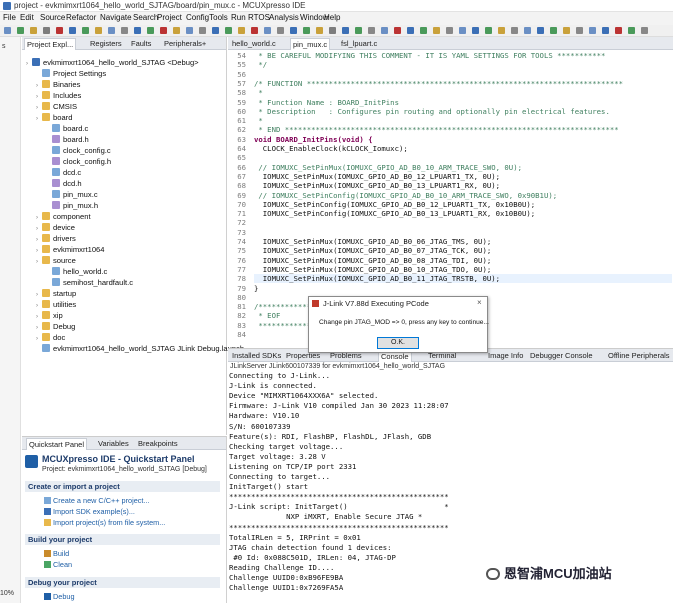  What do you see at coordinates (71, 73) in the screenshot?
I see `tree-item: Project Settings` at bounding box center [71, 73].